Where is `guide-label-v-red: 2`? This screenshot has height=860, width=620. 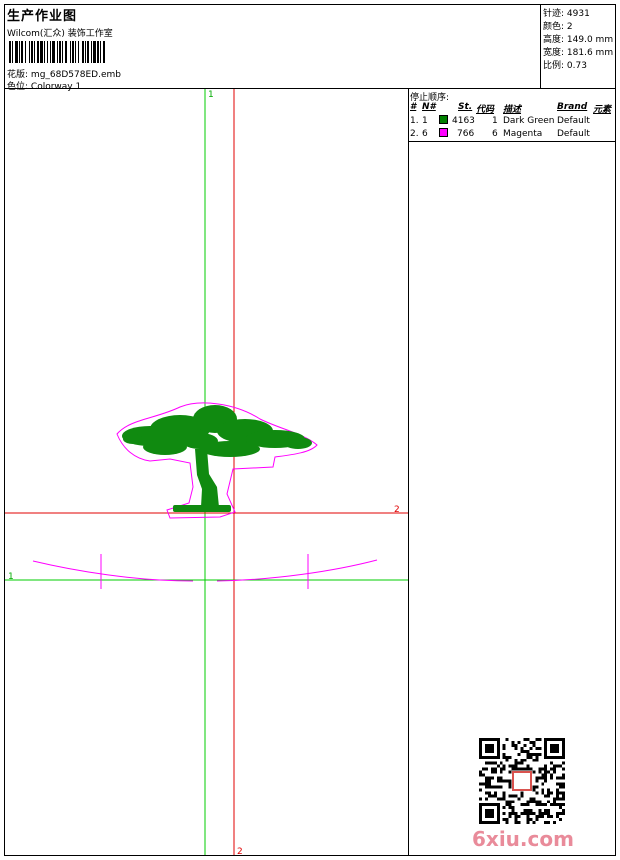
guide-label-v-red: 2 is located at coordinates (240, 851).